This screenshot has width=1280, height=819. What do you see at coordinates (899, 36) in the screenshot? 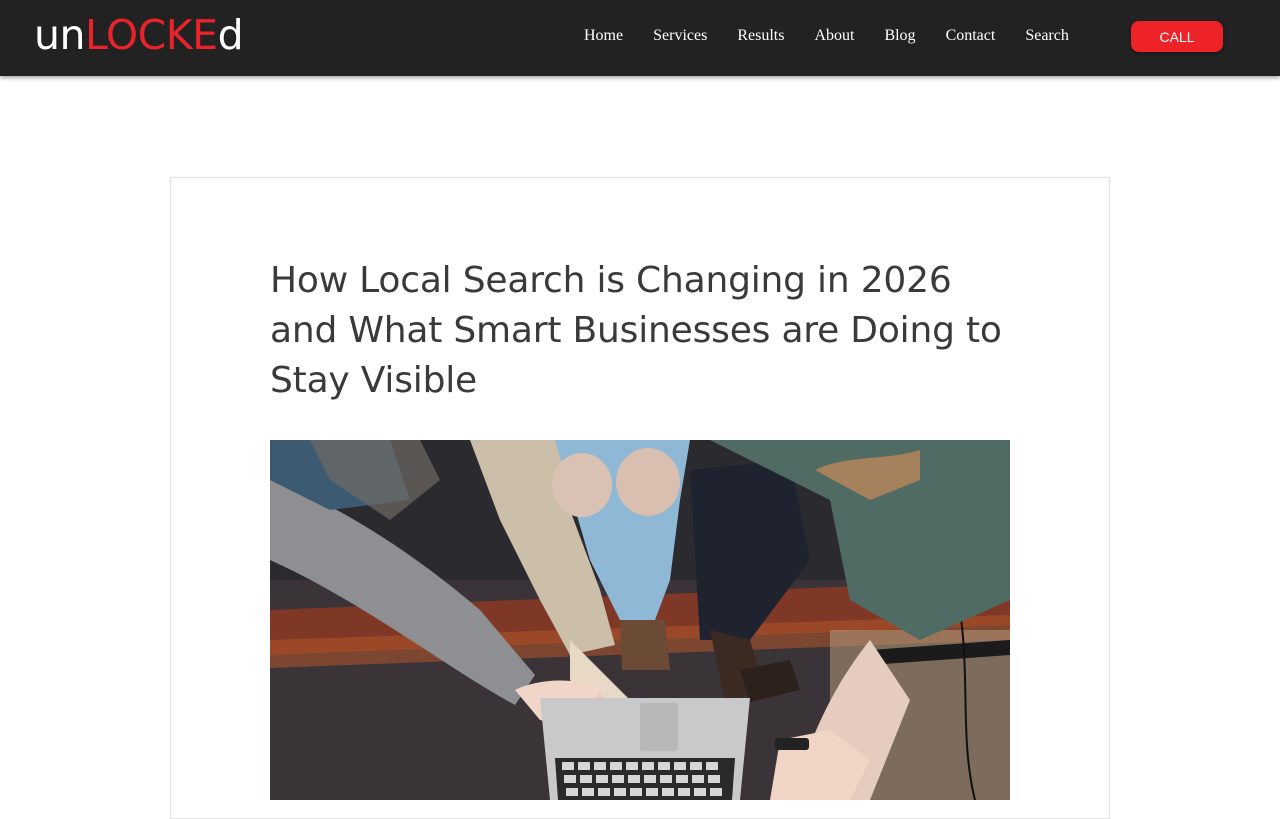
I see `nav-blog: Blog` at bounding box center [899, 36].